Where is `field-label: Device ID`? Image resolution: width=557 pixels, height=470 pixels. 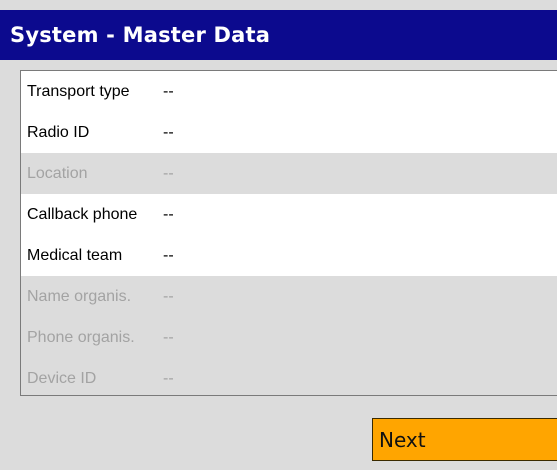 field-label: Device ID is located at coordinates (62, 378).